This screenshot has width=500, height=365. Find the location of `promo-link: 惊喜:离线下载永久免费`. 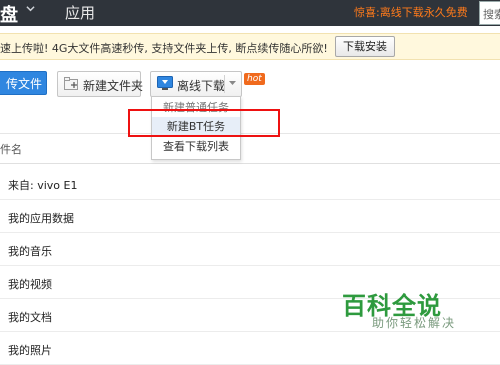

promo-link: 惊喜:离线下载永久免费 is located at coordinates (411, 12).